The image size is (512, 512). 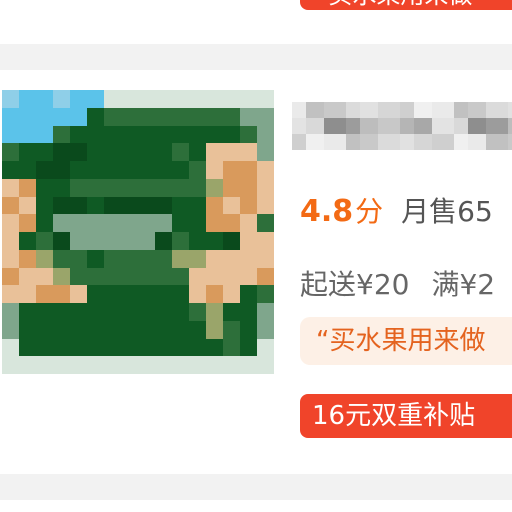 I want to click on rating-unit: 分, so click(x=369, y=211).